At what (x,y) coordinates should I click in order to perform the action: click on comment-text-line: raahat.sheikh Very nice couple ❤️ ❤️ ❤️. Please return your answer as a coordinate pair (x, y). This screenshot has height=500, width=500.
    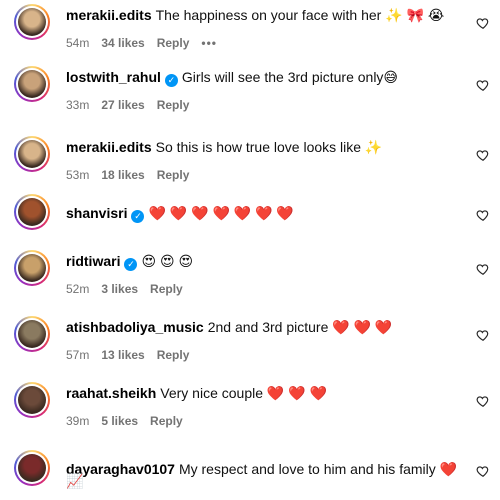
    Looking at the image, I should click on (196, 393).